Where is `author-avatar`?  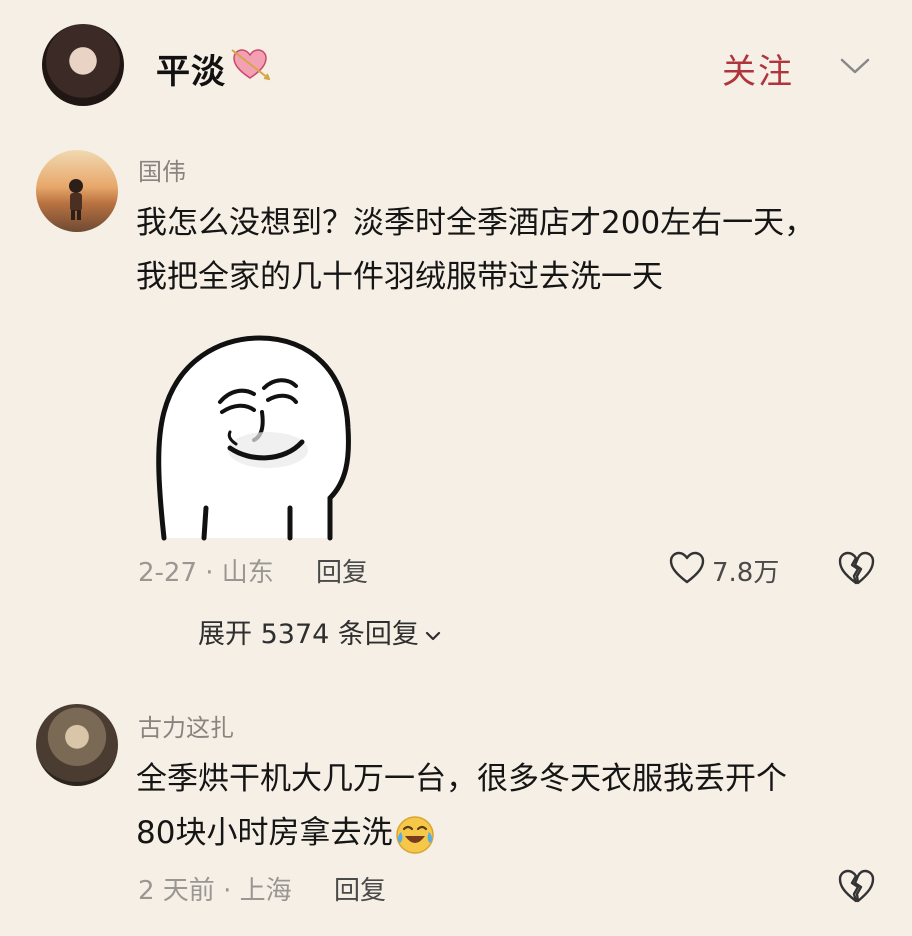
author-avatar is located at coordinates (83, 65).